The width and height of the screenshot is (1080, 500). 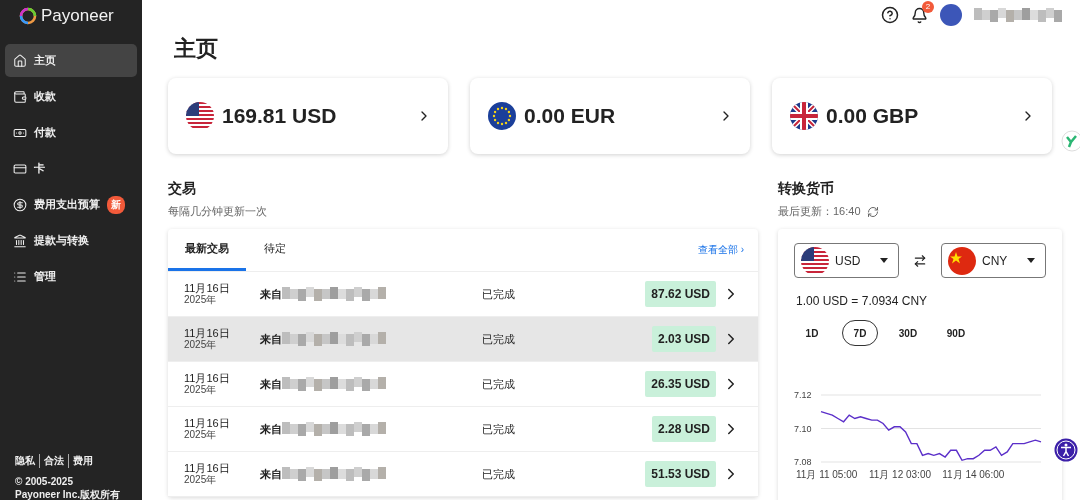 What do you see at coordinates (463, 294) in the screenshot?
I see `transaction-row: 11月16日 2025年 来自 已完成 87.62 USD` at bounding box center [463, 294].